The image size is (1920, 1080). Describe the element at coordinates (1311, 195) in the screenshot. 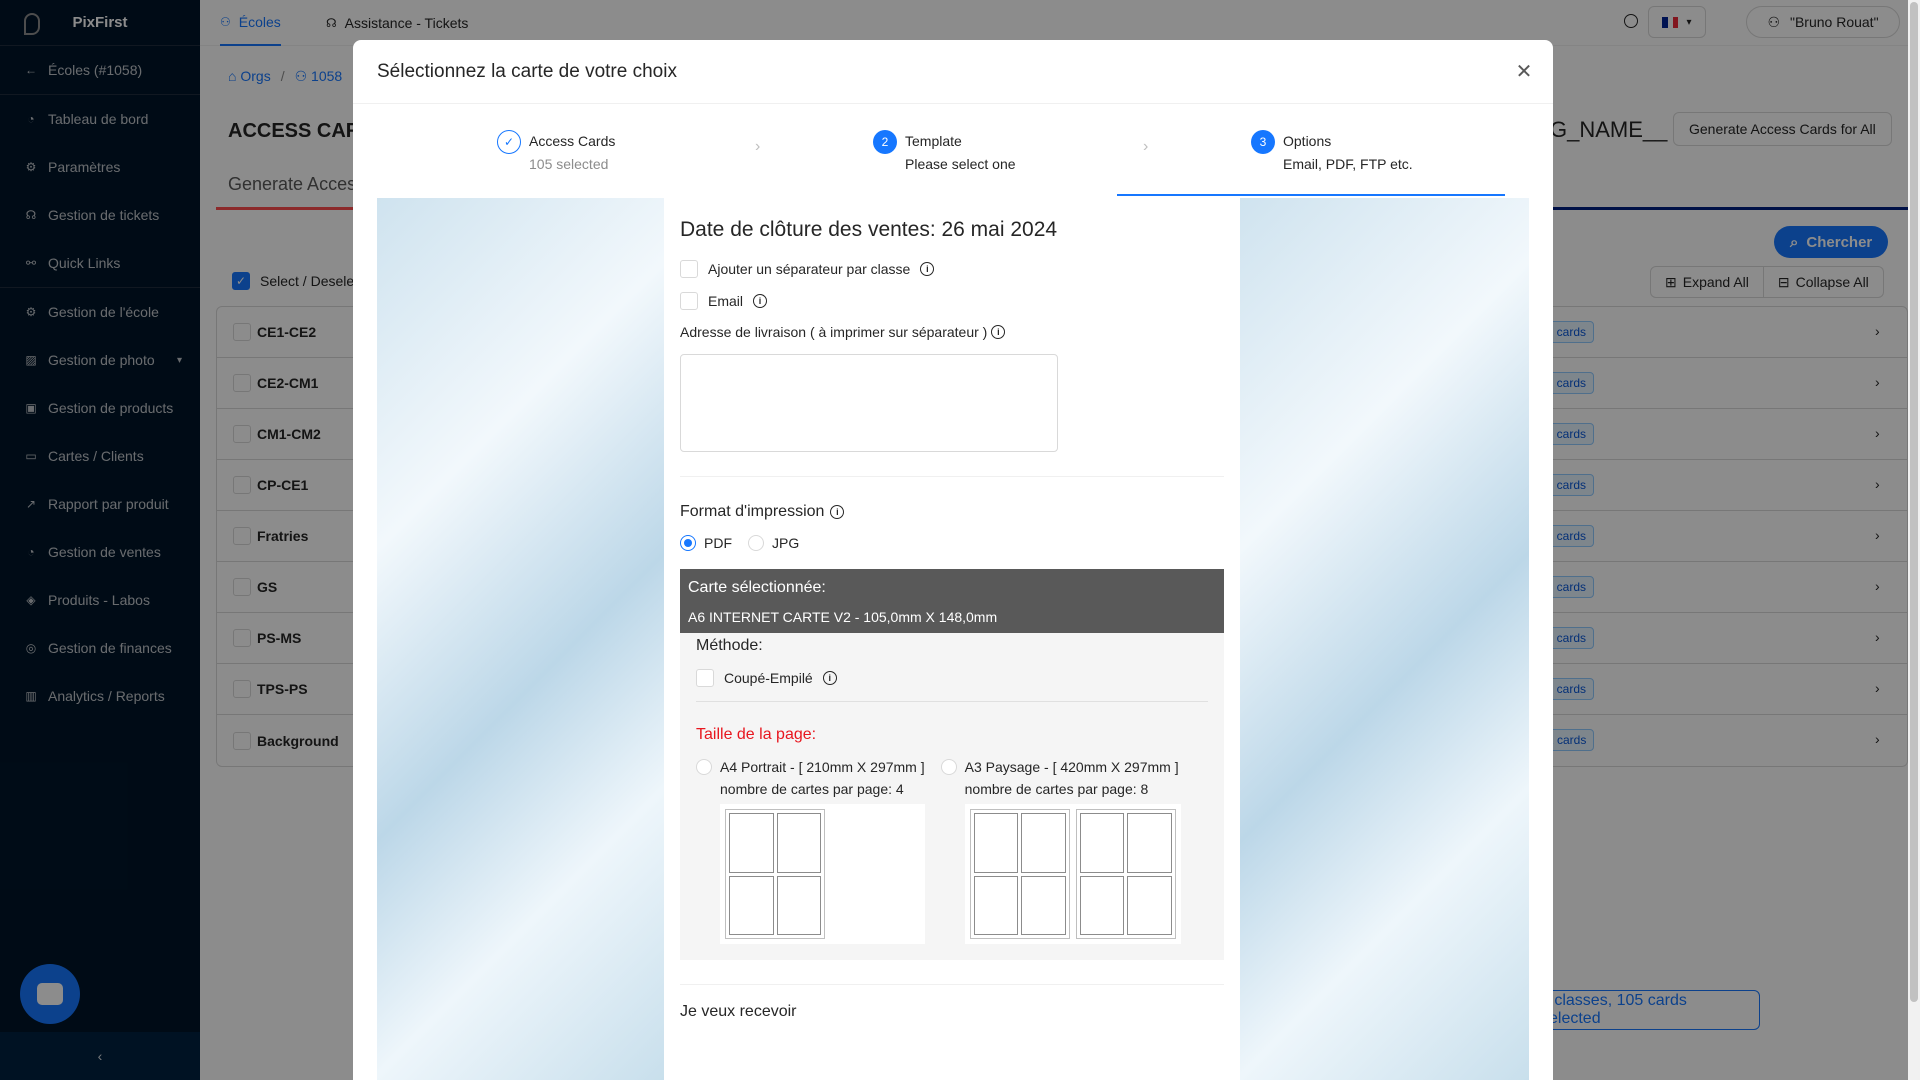

I see `active-step-indicator` at that location.